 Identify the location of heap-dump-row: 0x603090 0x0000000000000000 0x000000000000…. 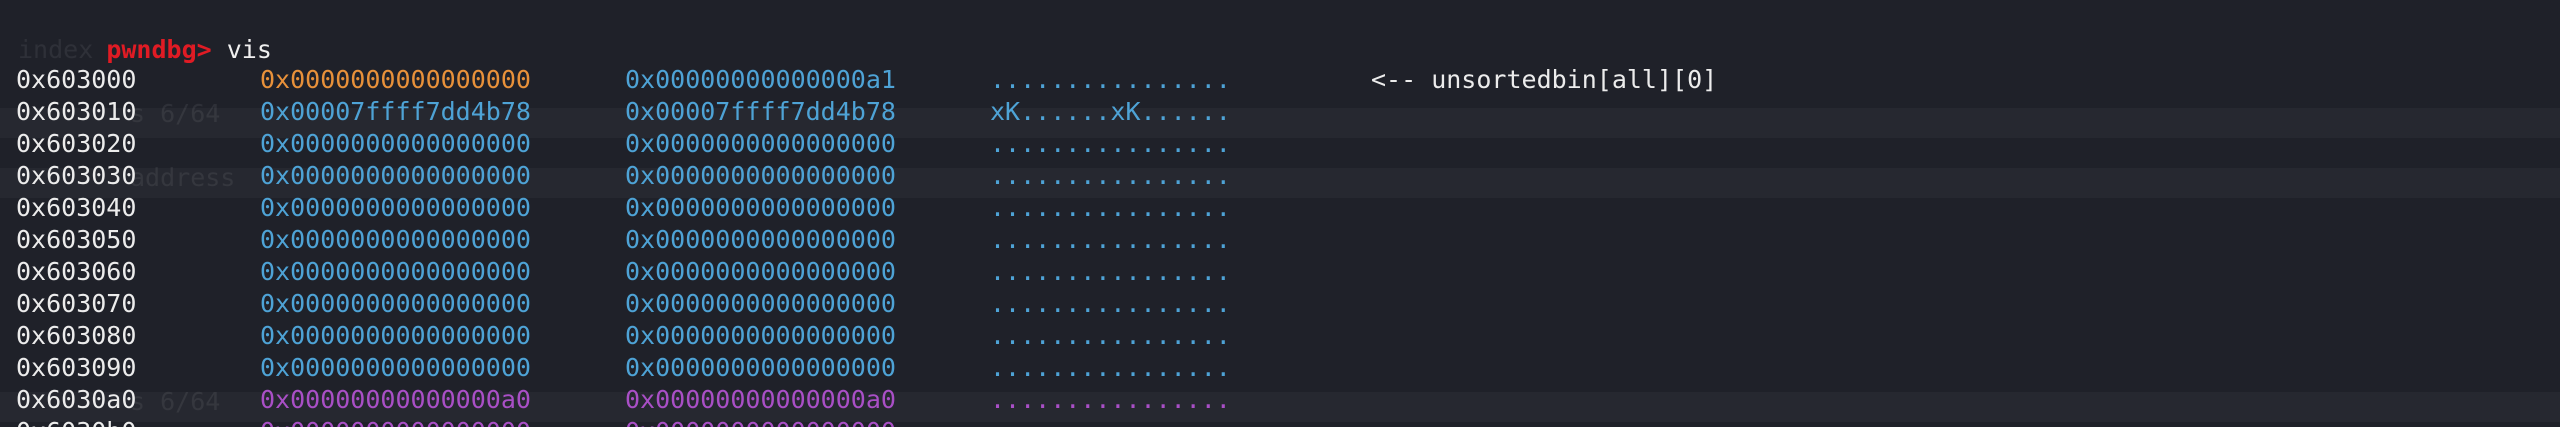
(623, 368).